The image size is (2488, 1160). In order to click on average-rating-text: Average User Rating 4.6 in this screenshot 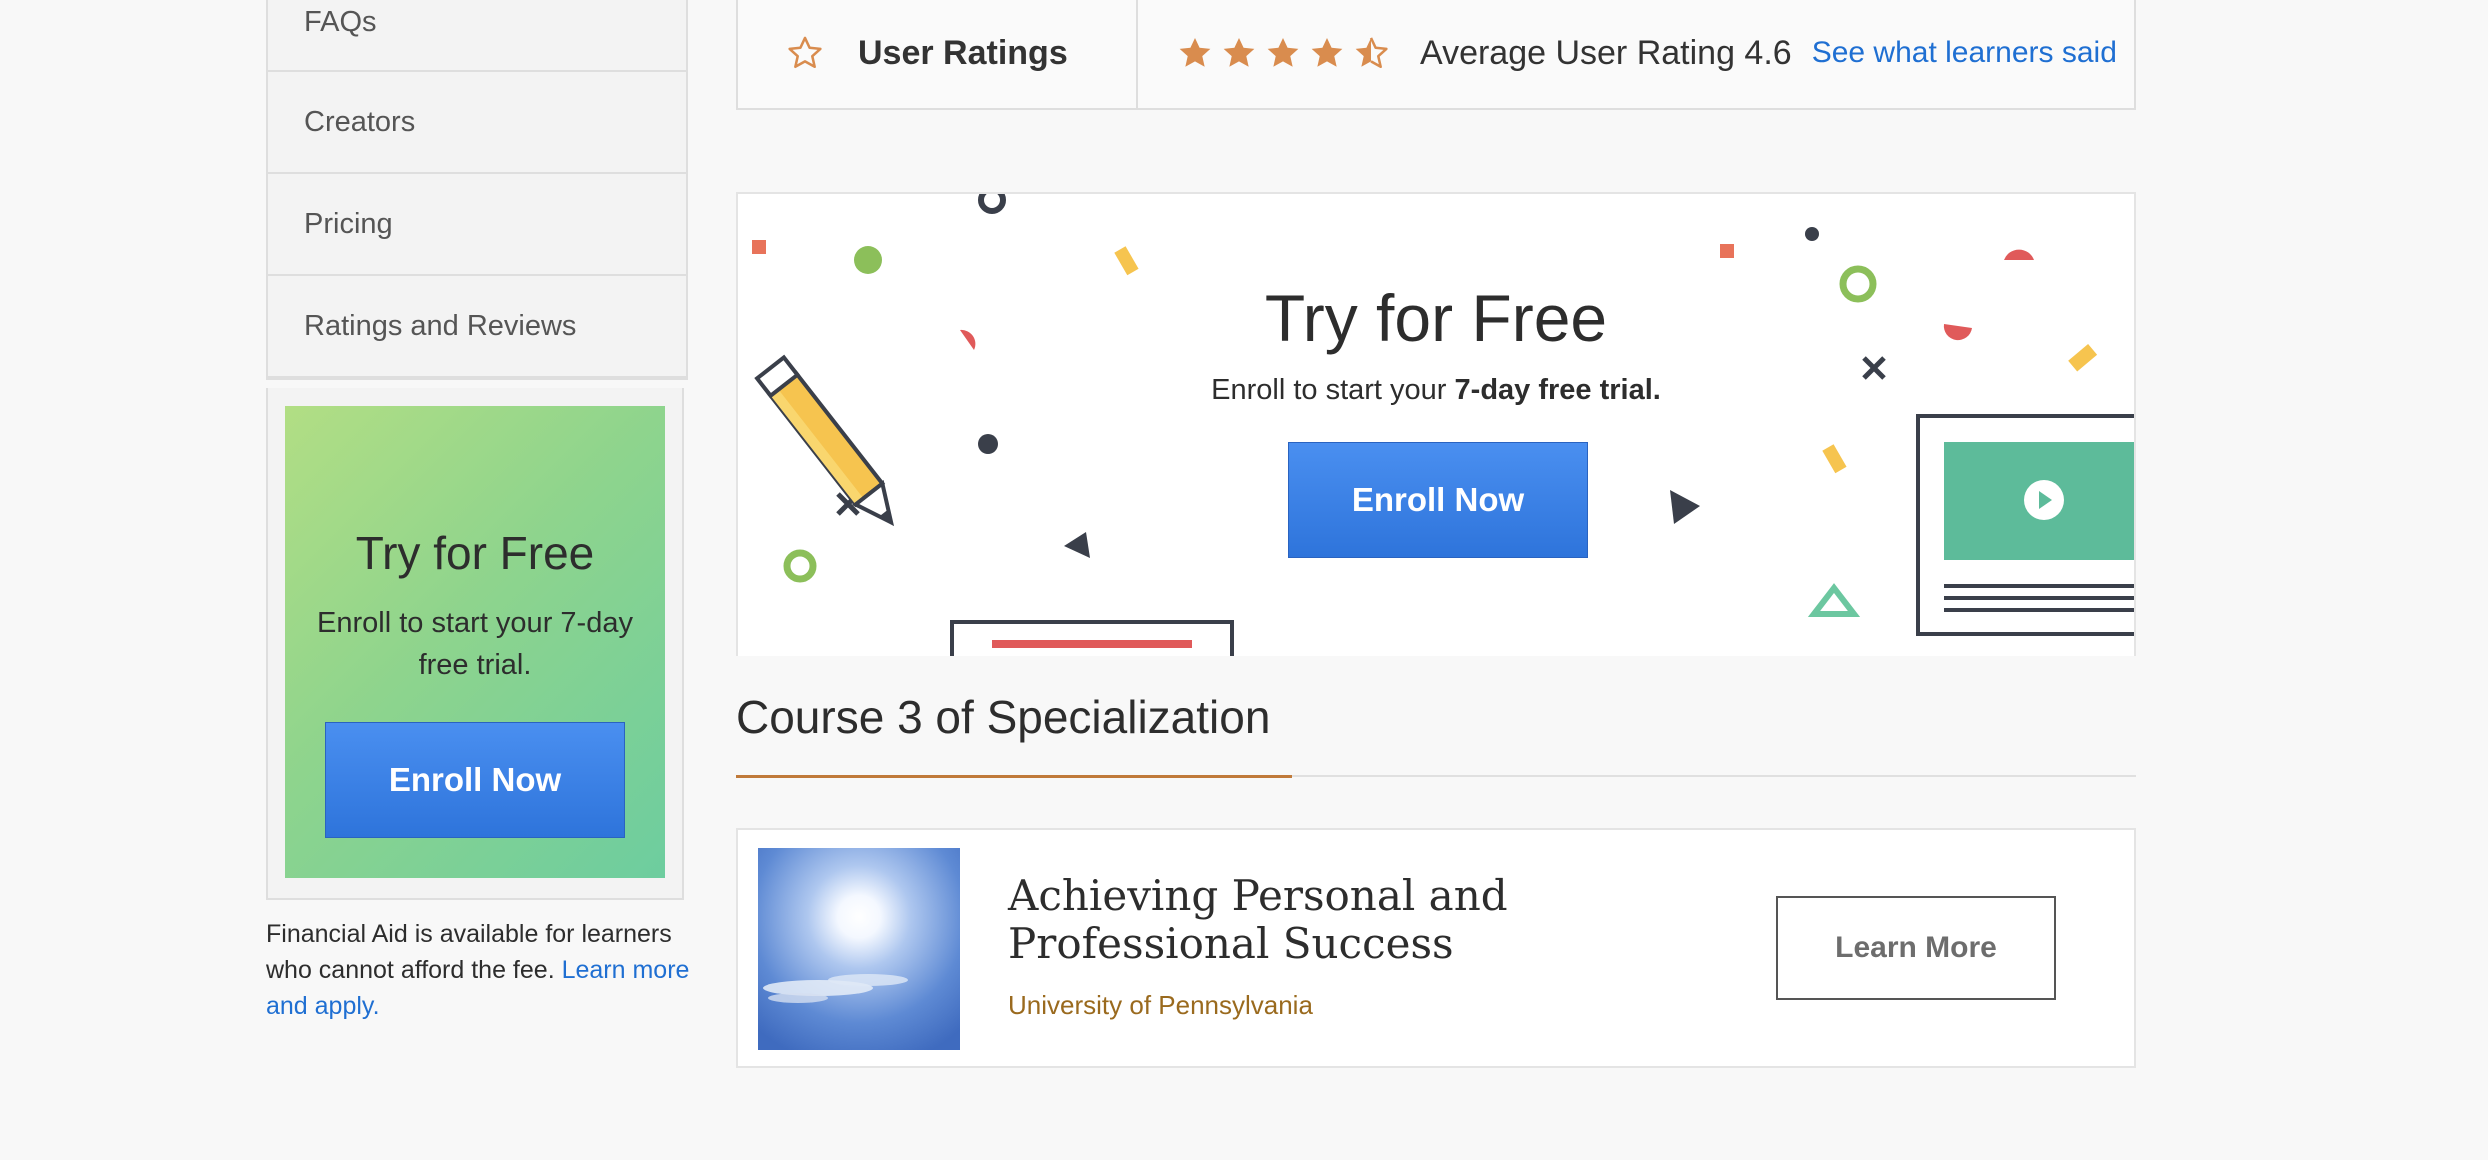, I will do `click(1606, 52)`.